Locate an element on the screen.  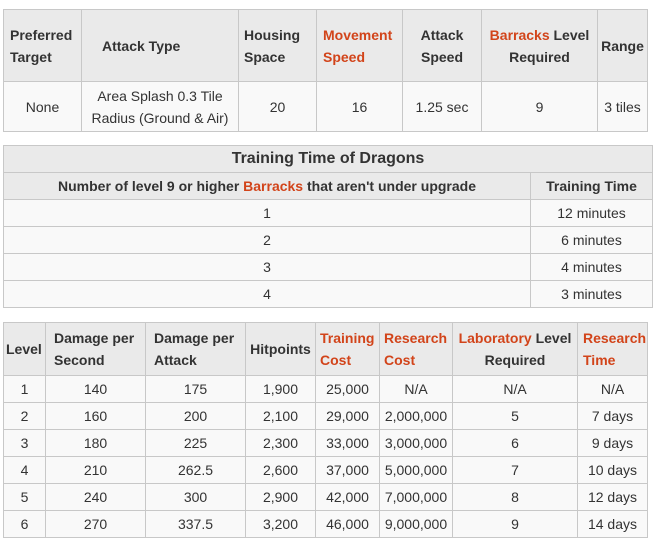
cell-laboratory-level: 5 is located at coordinates (515, 416).